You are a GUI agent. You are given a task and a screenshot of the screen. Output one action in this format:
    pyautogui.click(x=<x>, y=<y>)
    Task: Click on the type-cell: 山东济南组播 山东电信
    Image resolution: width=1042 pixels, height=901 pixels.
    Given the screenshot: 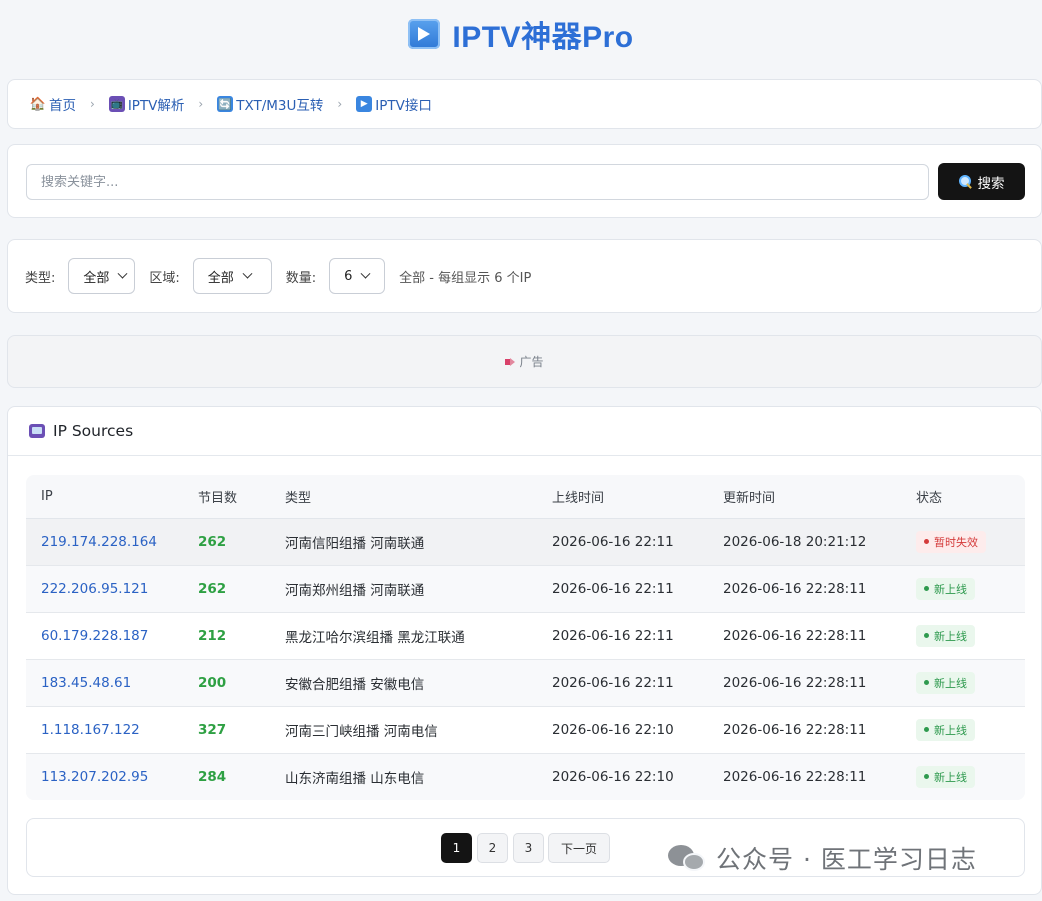 What is the action you would take?
    pyautogui.click(x=355, y=778)
    